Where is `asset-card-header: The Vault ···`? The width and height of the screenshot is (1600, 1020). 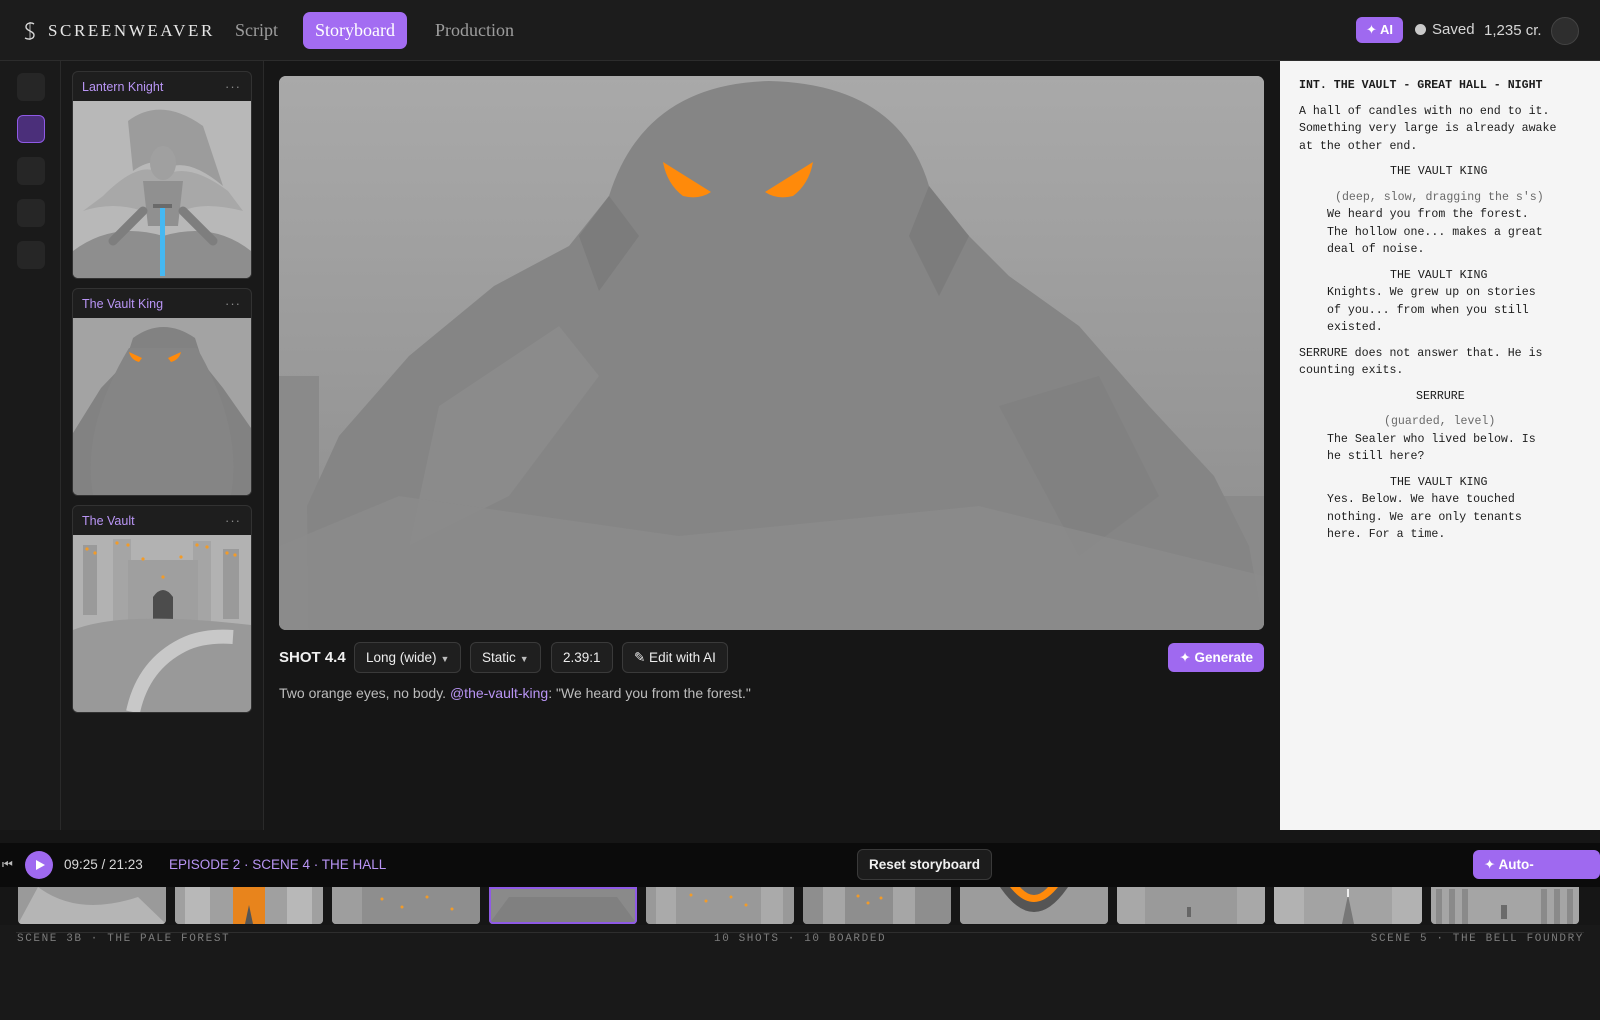
asset-card-header: The Vault ··· is located at coordinates (162, 520).